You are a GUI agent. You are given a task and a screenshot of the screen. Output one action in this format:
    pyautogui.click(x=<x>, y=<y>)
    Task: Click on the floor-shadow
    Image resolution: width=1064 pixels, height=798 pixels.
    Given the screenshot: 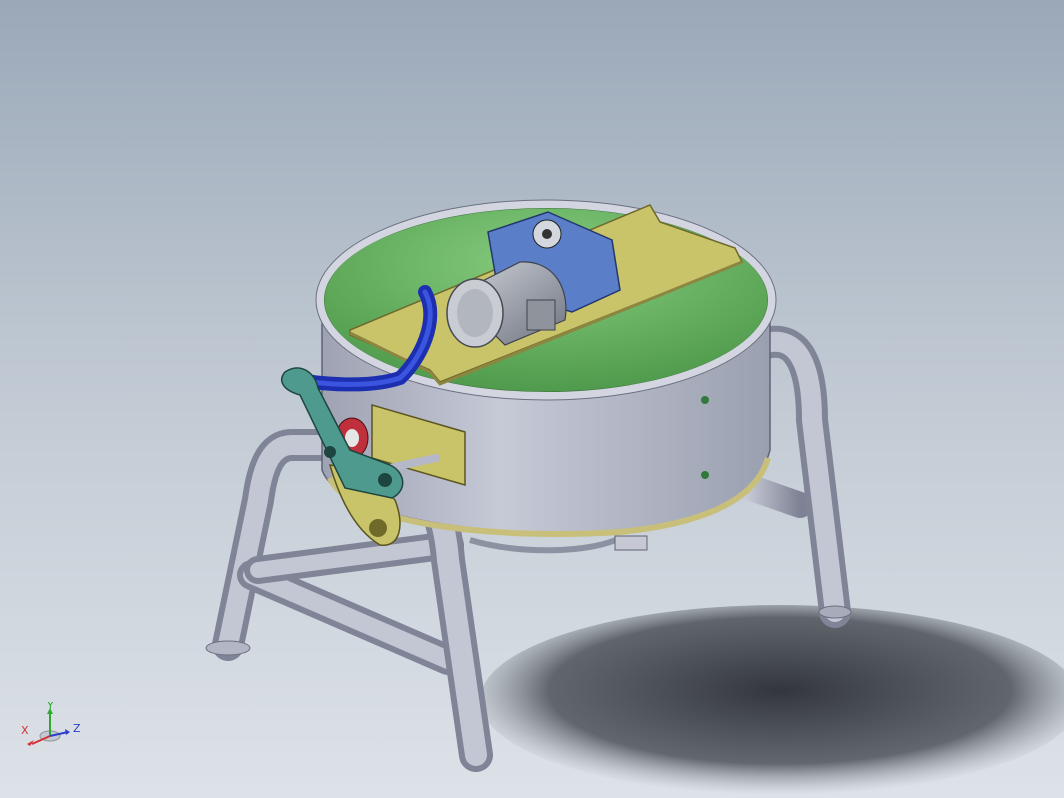 What is the action you would take?
    pyautogui.click(x=772, y=700)
    